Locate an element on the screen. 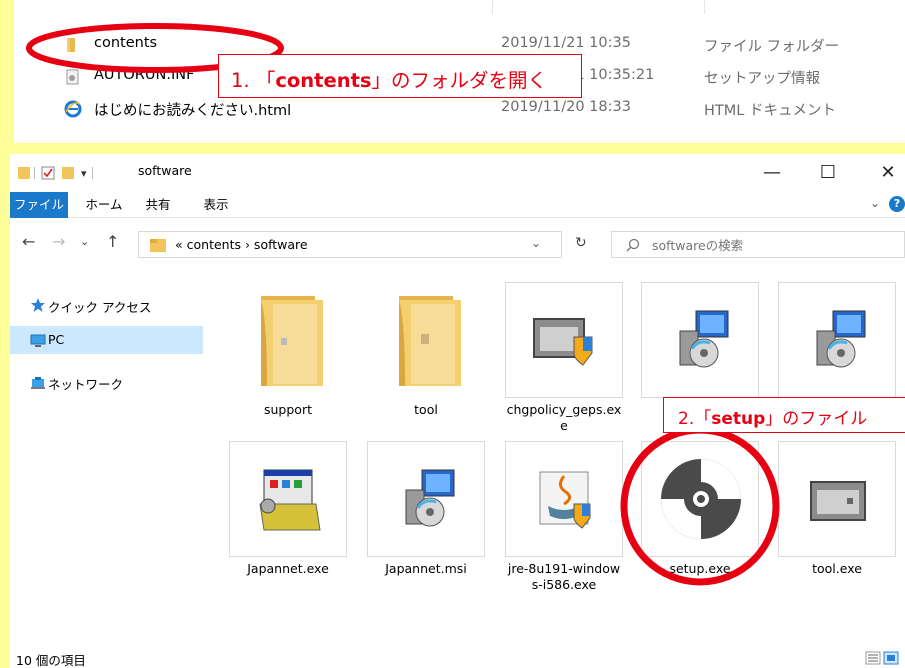  file-type: HTML ドキュメント is located at coordinates (770, 111).